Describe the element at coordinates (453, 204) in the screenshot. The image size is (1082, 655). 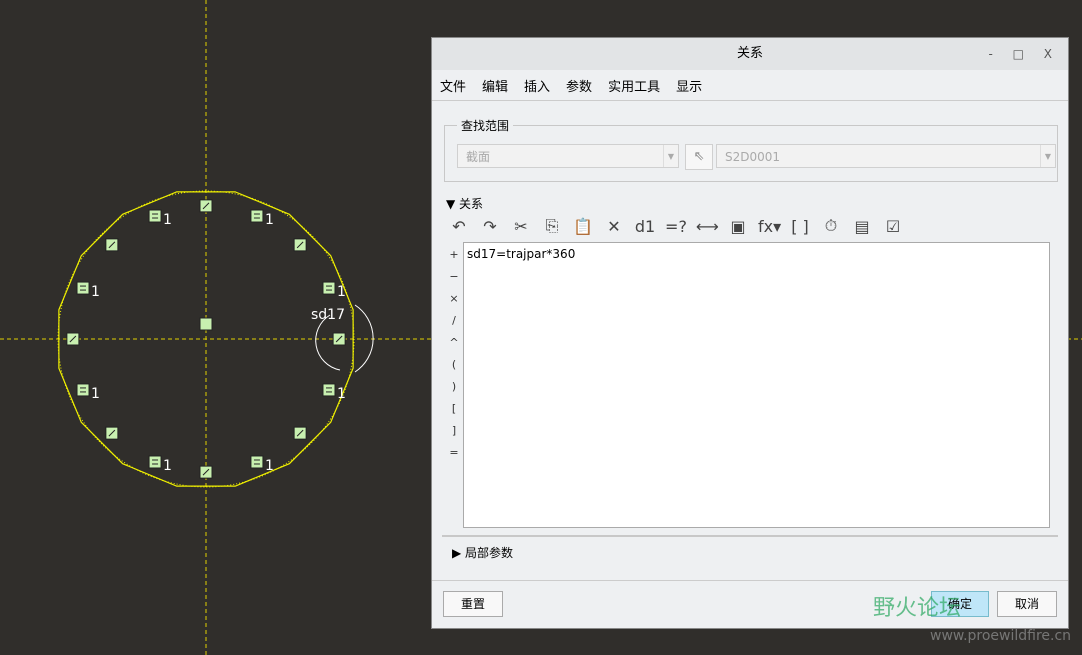
I see `triangle-down-icon: ▼` at that location.